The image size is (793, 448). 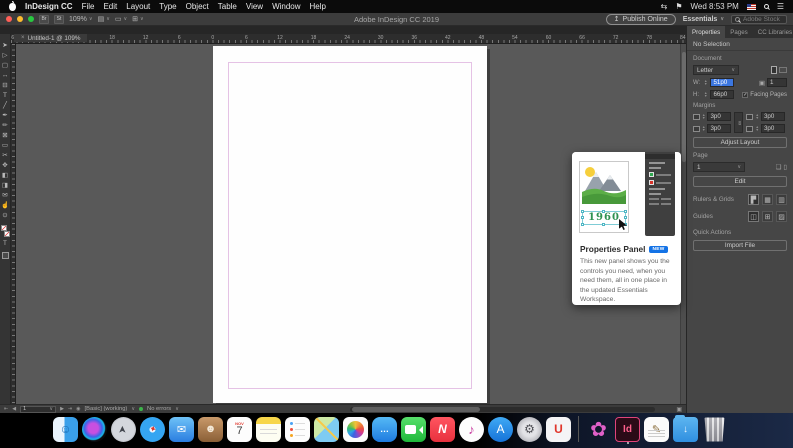 What do you see at coordinates (239, 429) in the screenshot?
I see `dock-calendar-icon: NOV 7` at bounding box center [239, 429].